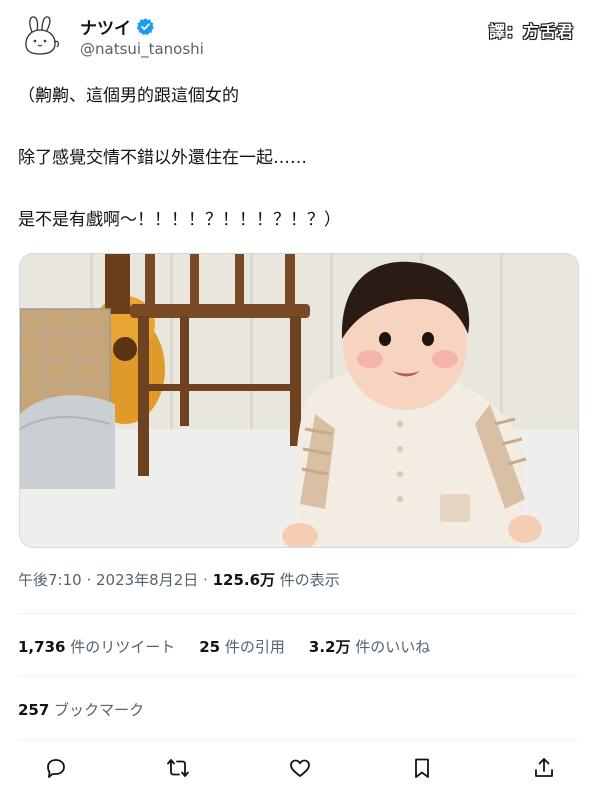  Describe the element at coordinates (531, 31) in the screenshot. I see `translator-watermark: 譯：方舌君` at that location.